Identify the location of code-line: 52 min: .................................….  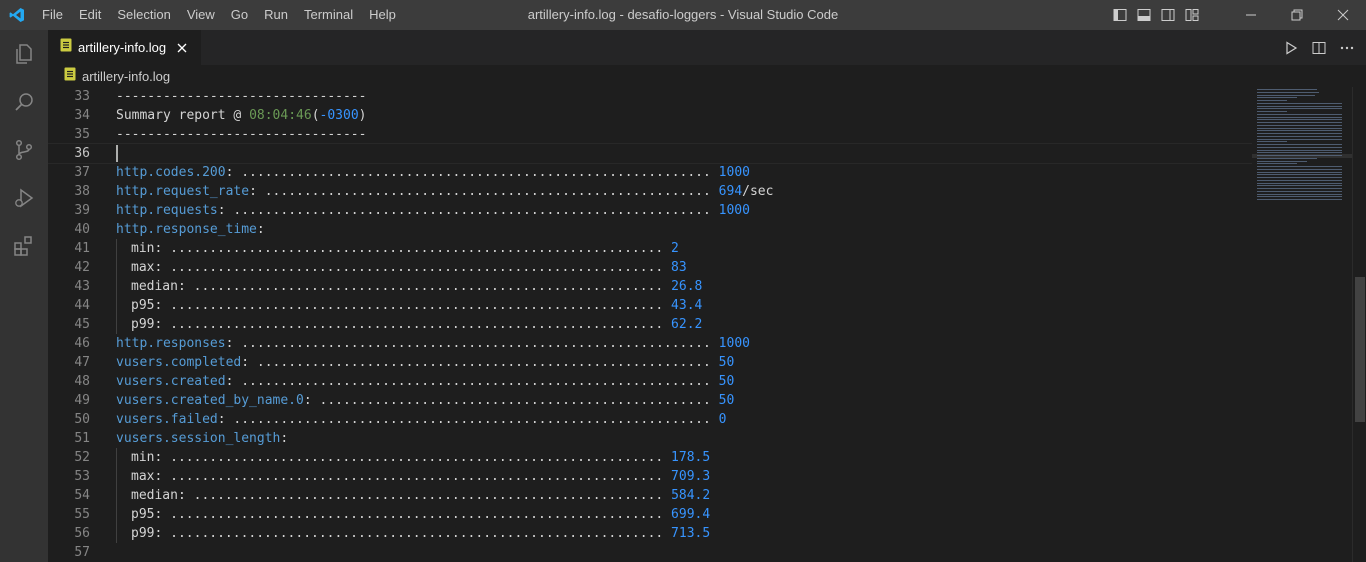
(700, 457).